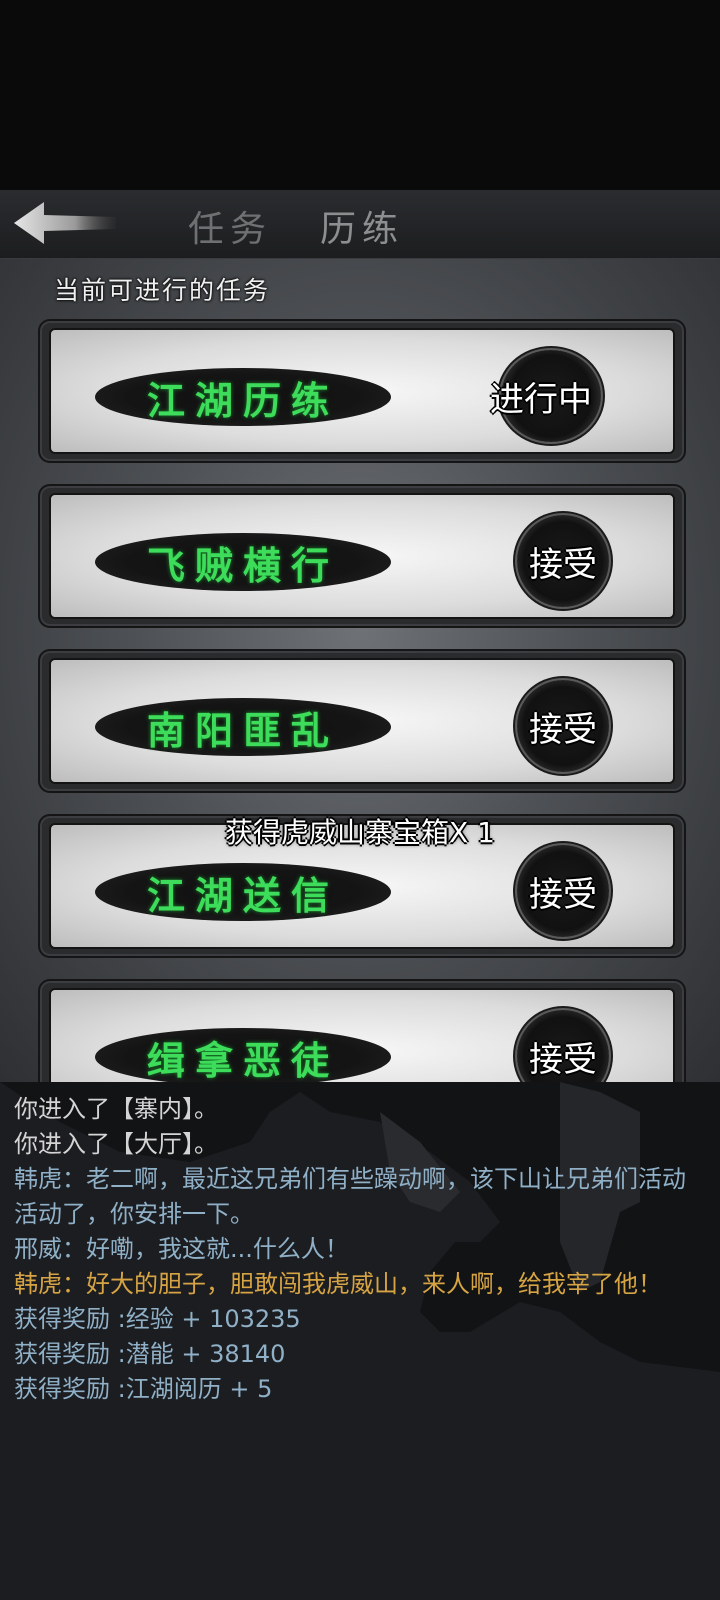 Image resolution: width=720 pixels, height=1600 pixels. Describe the element at coordinates (162, 290) in the screenshot. I see `panel-title: 当前可进行的任务` at that location.